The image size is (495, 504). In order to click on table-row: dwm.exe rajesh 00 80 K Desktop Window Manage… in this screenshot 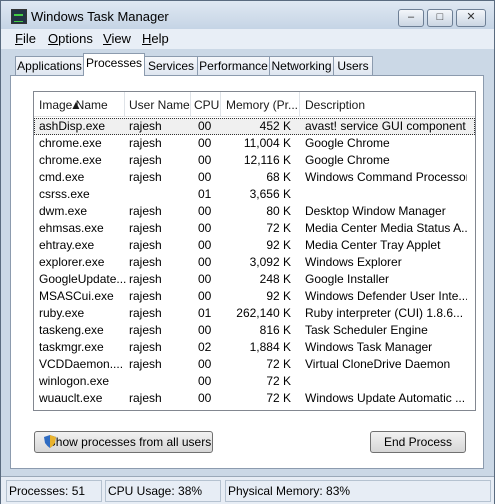, I will do `click(254, 211)`.